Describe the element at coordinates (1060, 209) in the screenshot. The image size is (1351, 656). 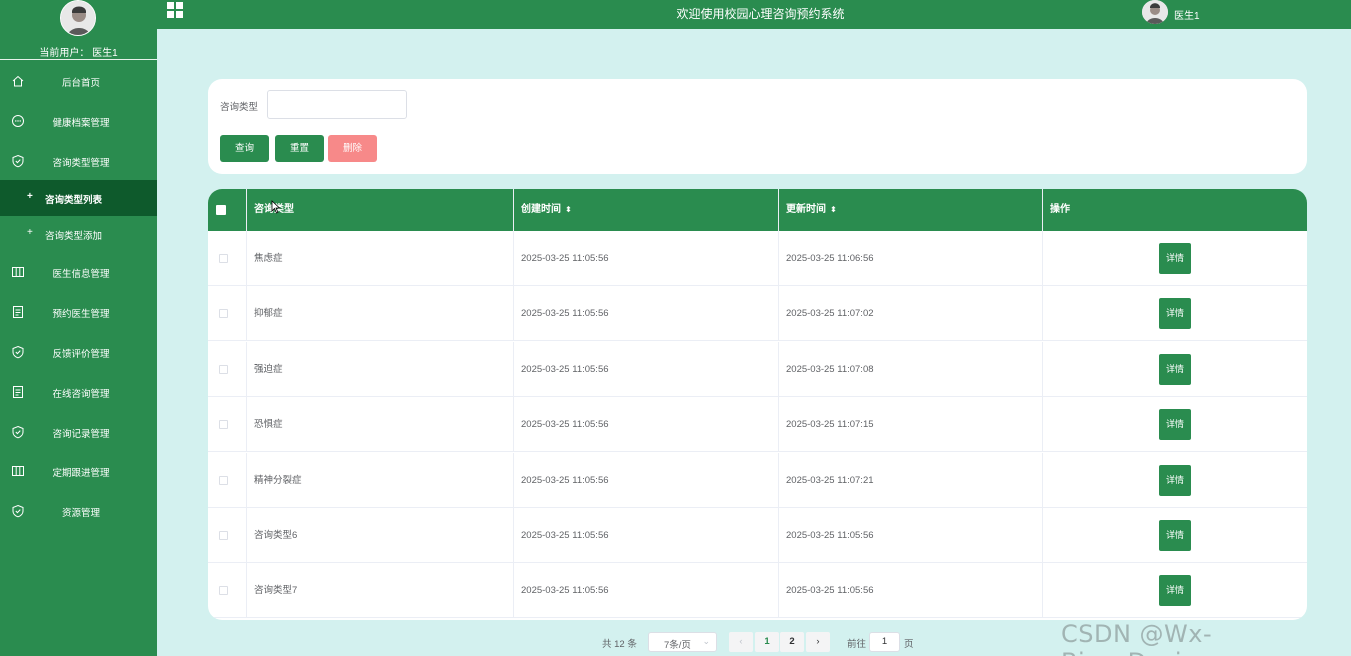
I see `column-label: 操作` at that location.